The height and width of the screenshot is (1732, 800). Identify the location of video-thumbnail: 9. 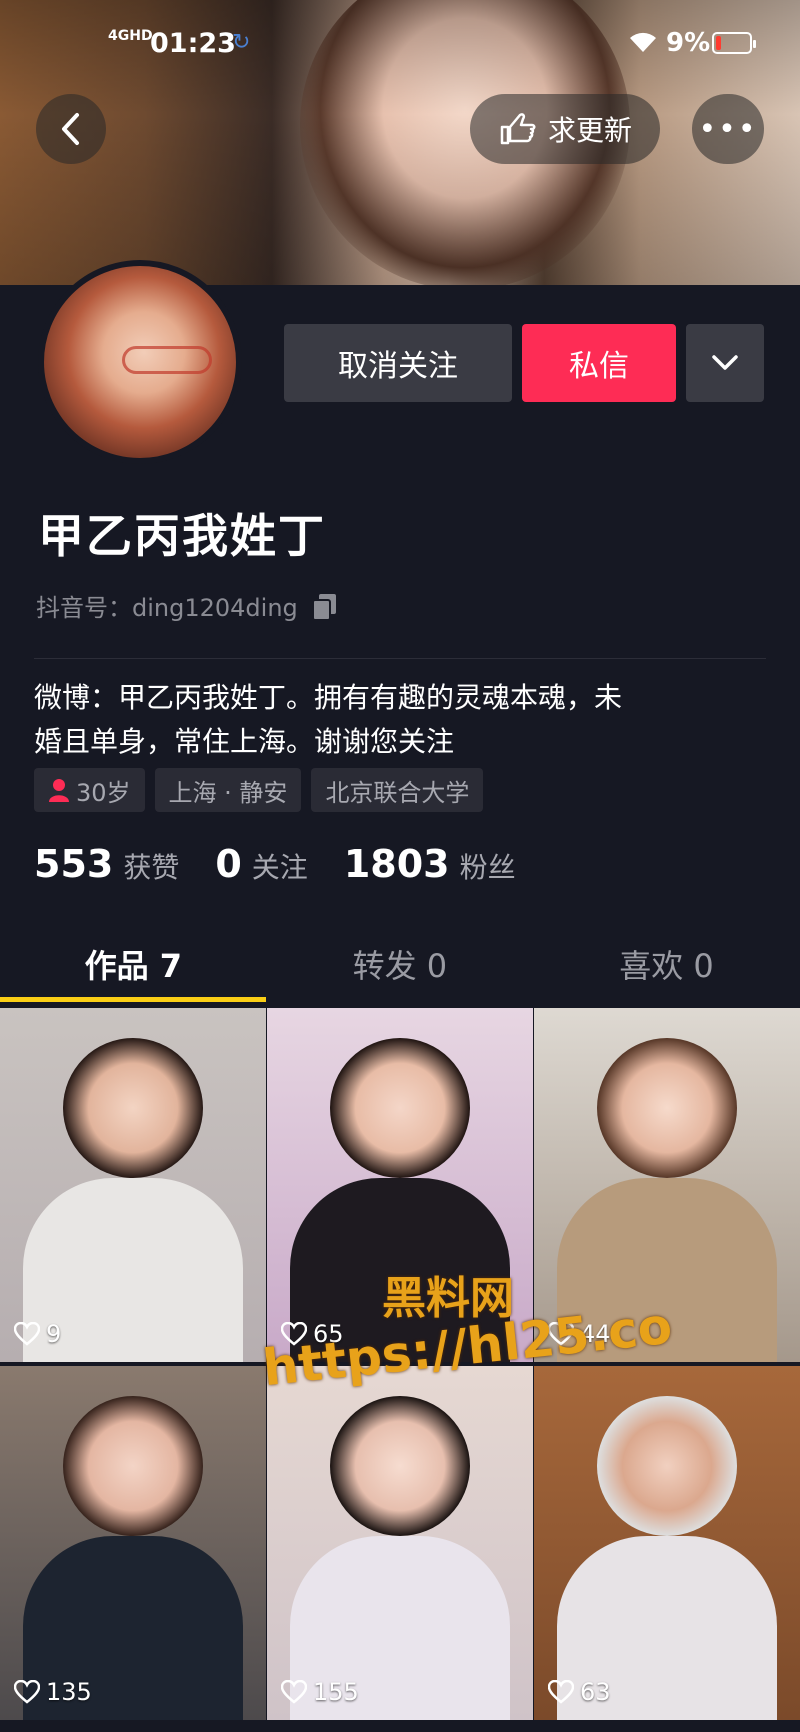
(133, 1185).